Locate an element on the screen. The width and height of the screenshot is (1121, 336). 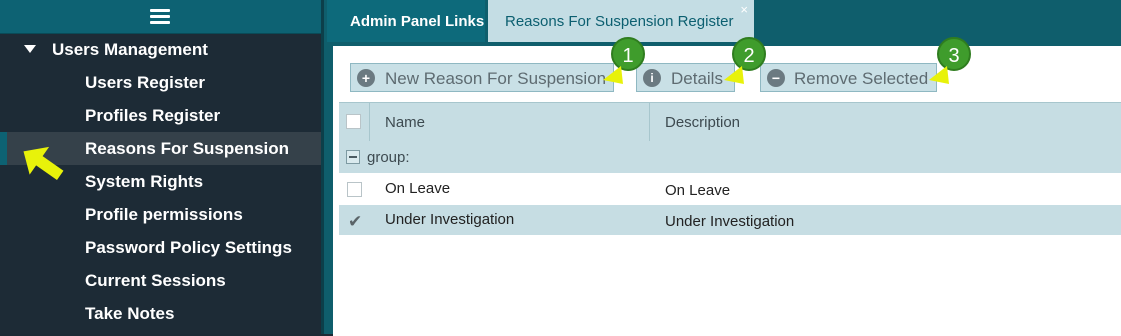
tab-reasons-for-suspension-register: Reasons For Suspension Register × is located at coordinates (621, 21).